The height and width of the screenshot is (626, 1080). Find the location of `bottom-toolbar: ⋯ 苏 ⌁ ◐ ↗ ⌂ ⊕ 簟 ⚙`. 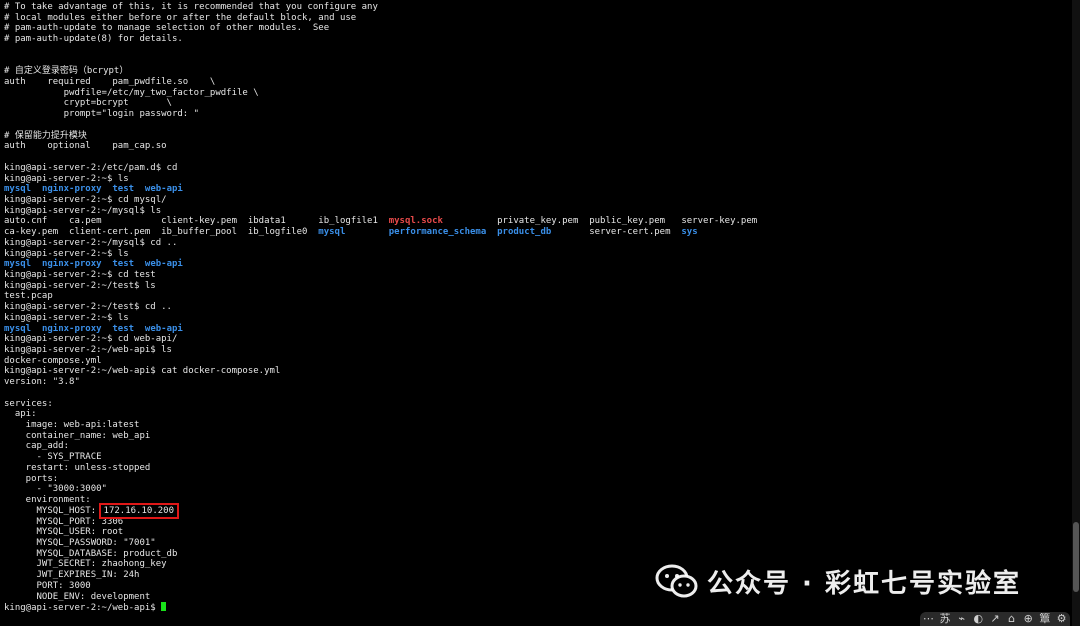

bottom-toolbar: ⋯ 苏 ⌁ ◐ ↗ ⌂ ⊕ 簟 ⚙ is located at coordinates (995, 619).